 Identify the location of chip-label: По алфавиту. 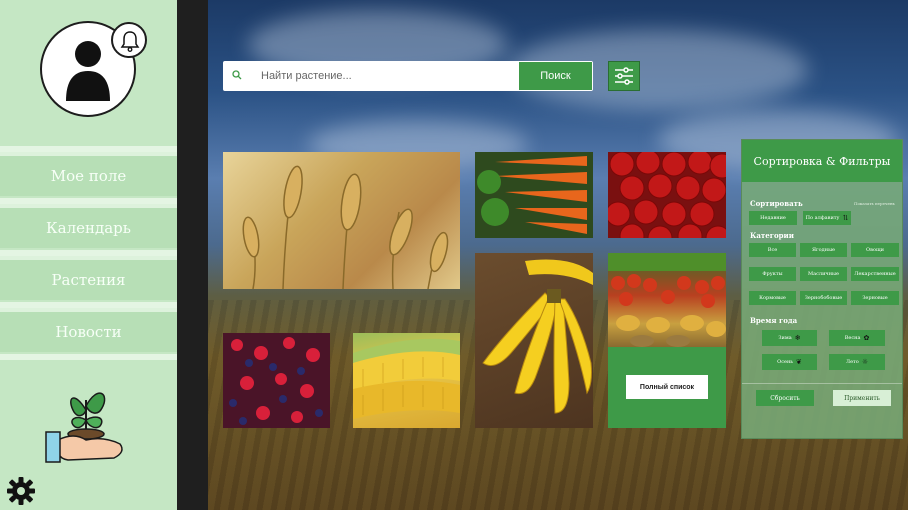
(822, 218).